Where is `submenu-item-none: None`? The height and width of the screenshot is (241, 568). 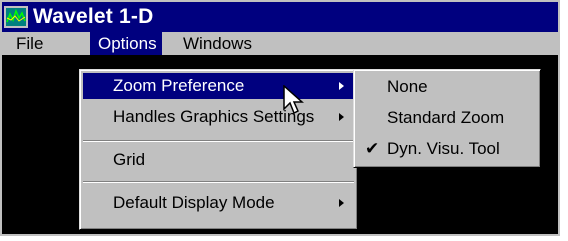 submenu-item-none: None is located at coordinates (447, 87).